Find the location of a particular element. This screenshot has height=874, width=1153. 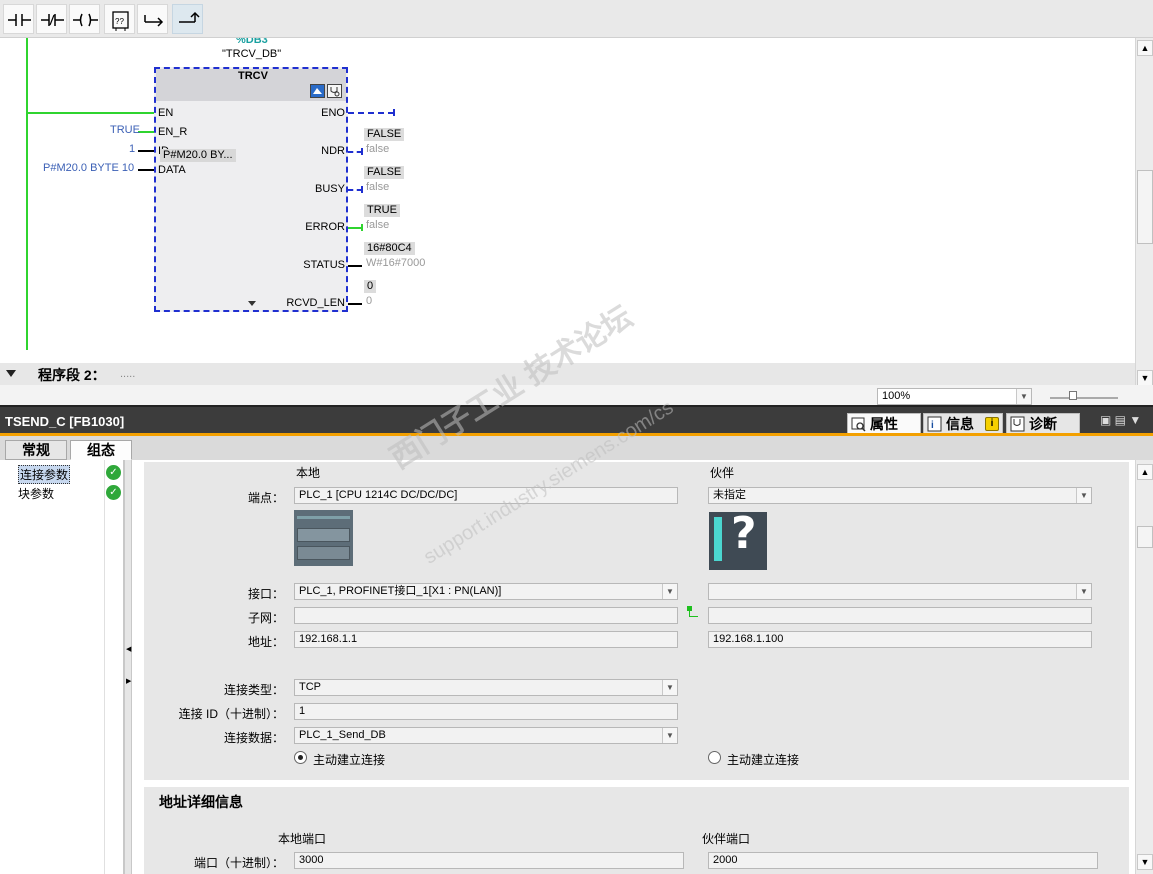

collapse-left-icon: ◀ is located at coordinates (128, 649).